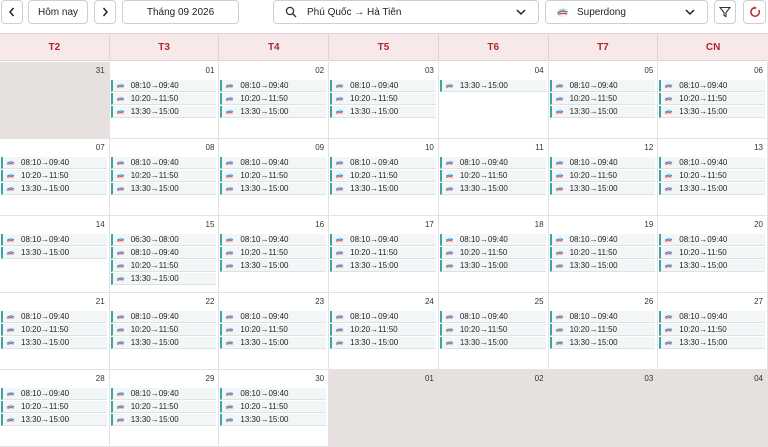  What do you see at coordinates (406, 12) in the screenshot?
I see `route-select: Phú Quốc → Hà Tiên` at bounding box center [406, 12].